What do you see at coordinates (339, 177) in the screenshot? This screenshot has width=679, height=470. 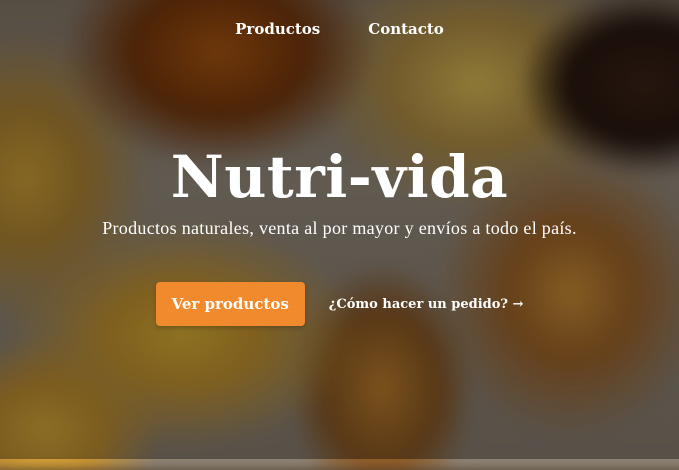 I see `hero-title: Nutri-vida` at bounding box center [339, 177].